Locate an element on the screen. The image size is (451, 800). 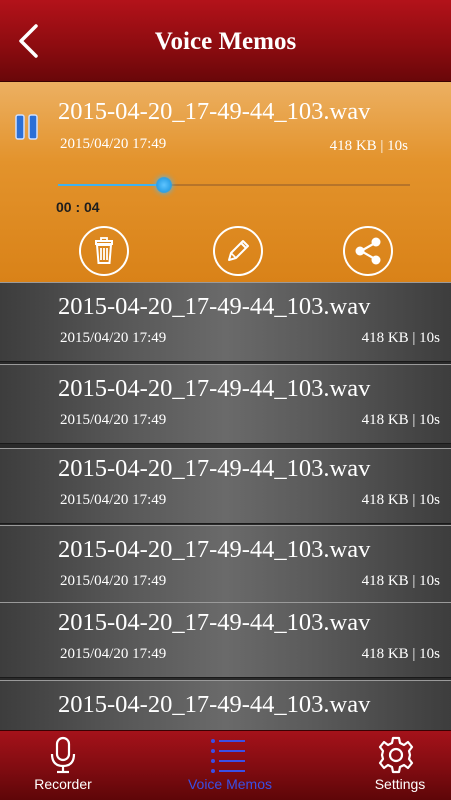
app-header: Voice Memos is located at coordinates (225, 41).